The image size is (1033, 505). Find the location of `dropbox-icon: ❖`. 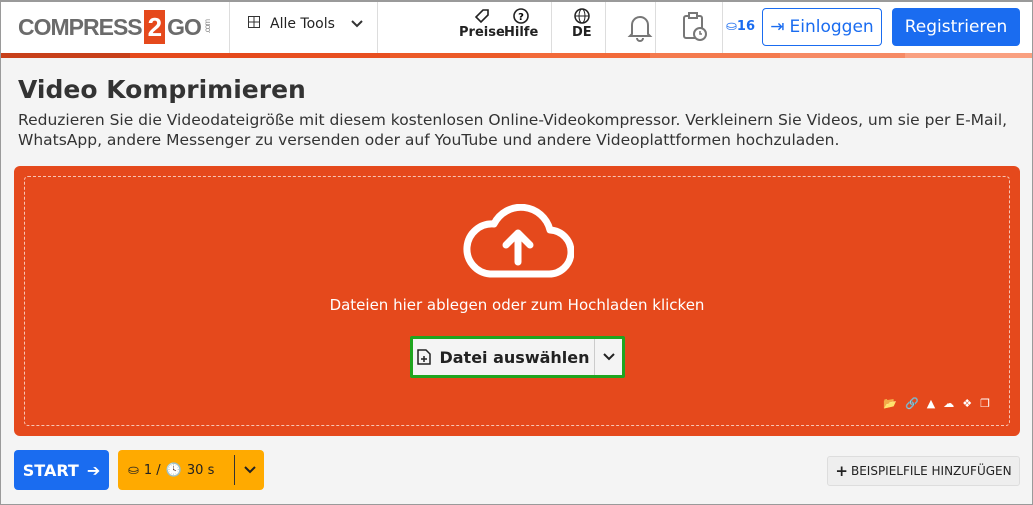

dropbox-icon: ❖ is located at coordinates (967, 403).